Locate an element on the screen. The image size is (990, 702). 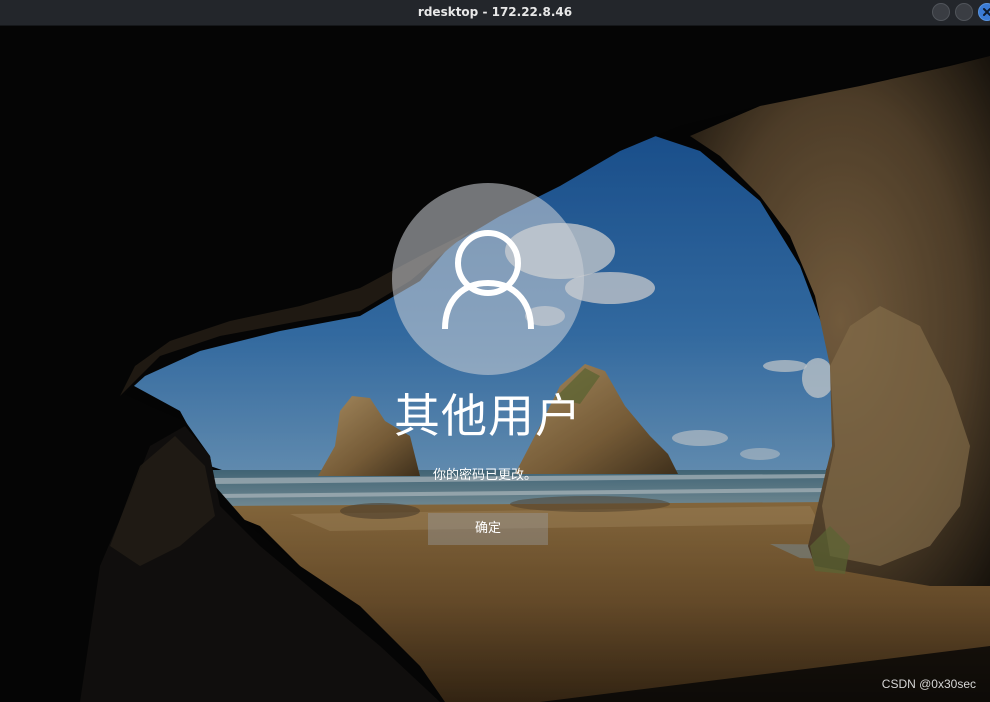
user-avatar is located at coordinates (488, 279).